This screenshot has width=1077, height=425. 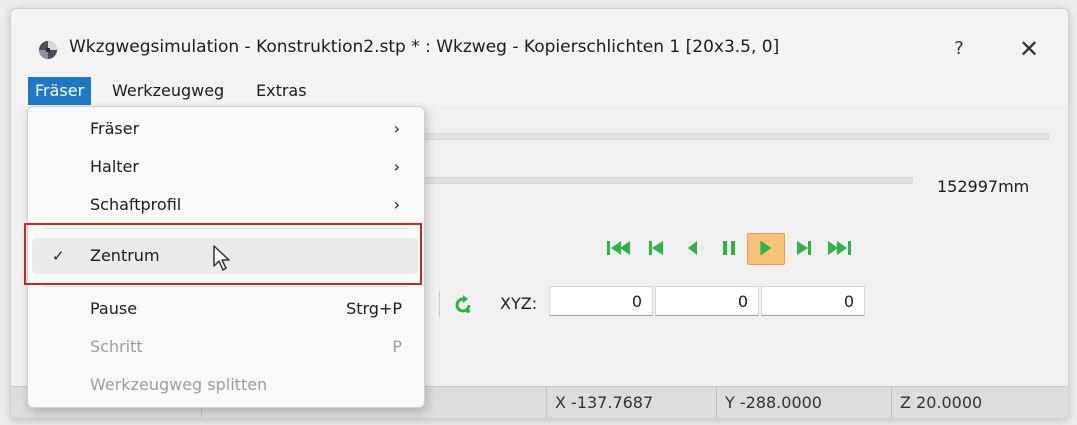 What do you see at coordinates (179, 384) in the screenshot?
I see `menu-item-label: Werkzeugweg splitten` at bounding box center [179, 384].